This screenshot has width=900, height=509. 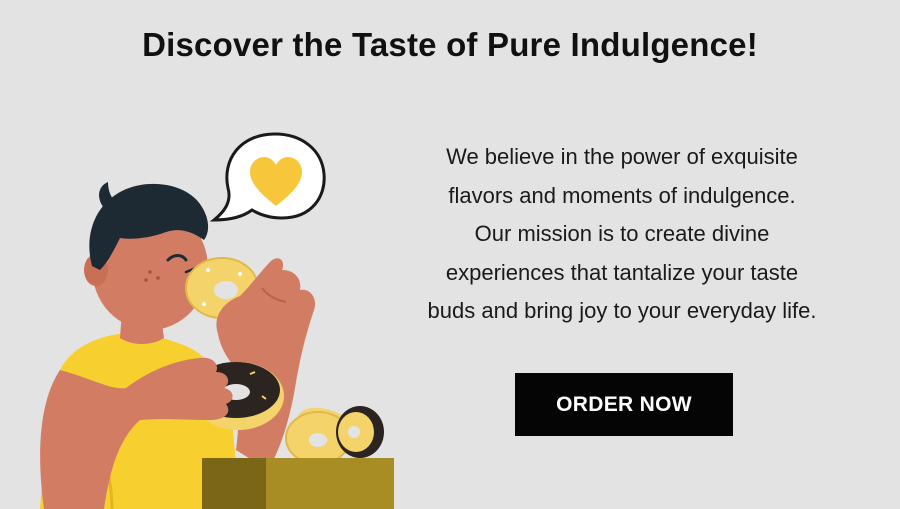 I want to click on order-now-button: ORDER NOW, so click(x=624, y=404).